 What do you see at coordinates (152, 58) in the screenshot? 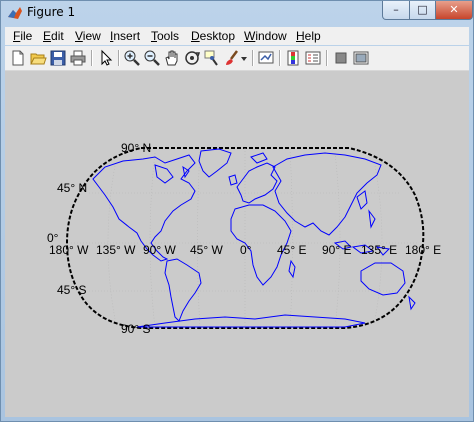
I see `zoom-out-icon` at bounding box center [152, 58].